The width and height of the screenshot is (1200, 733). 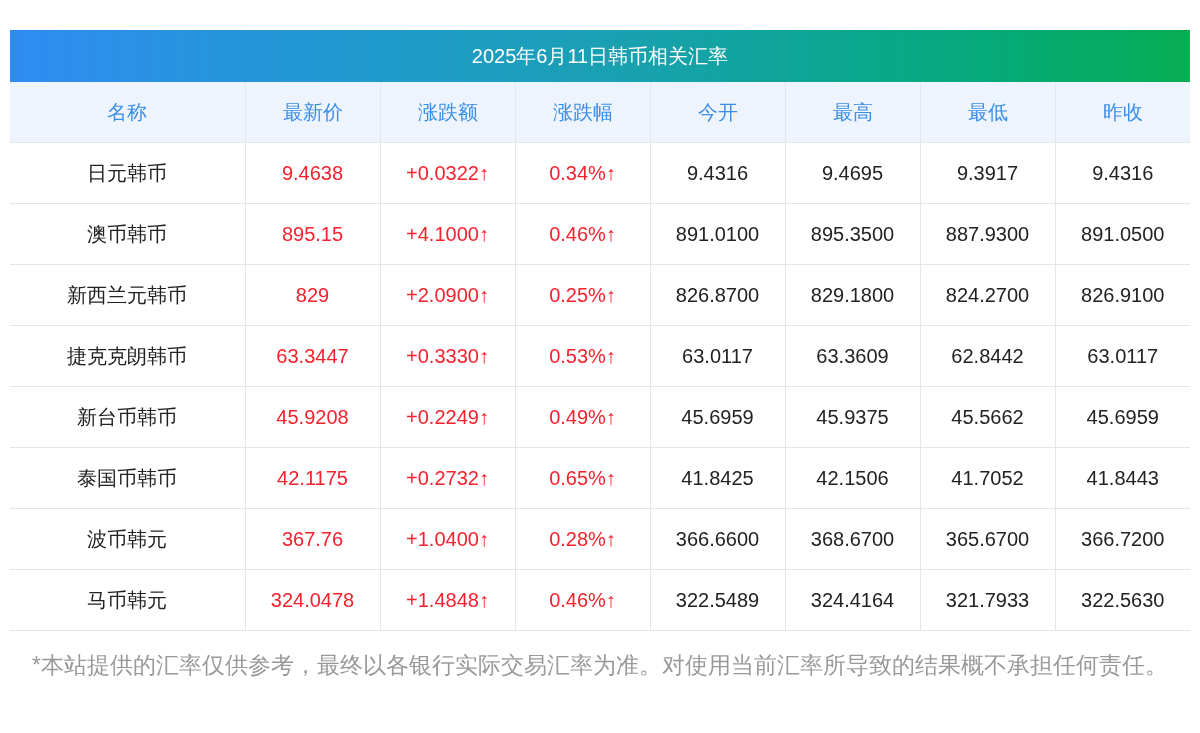 I want to click on column-header: 涨跌额, so click(x=447, y=112).